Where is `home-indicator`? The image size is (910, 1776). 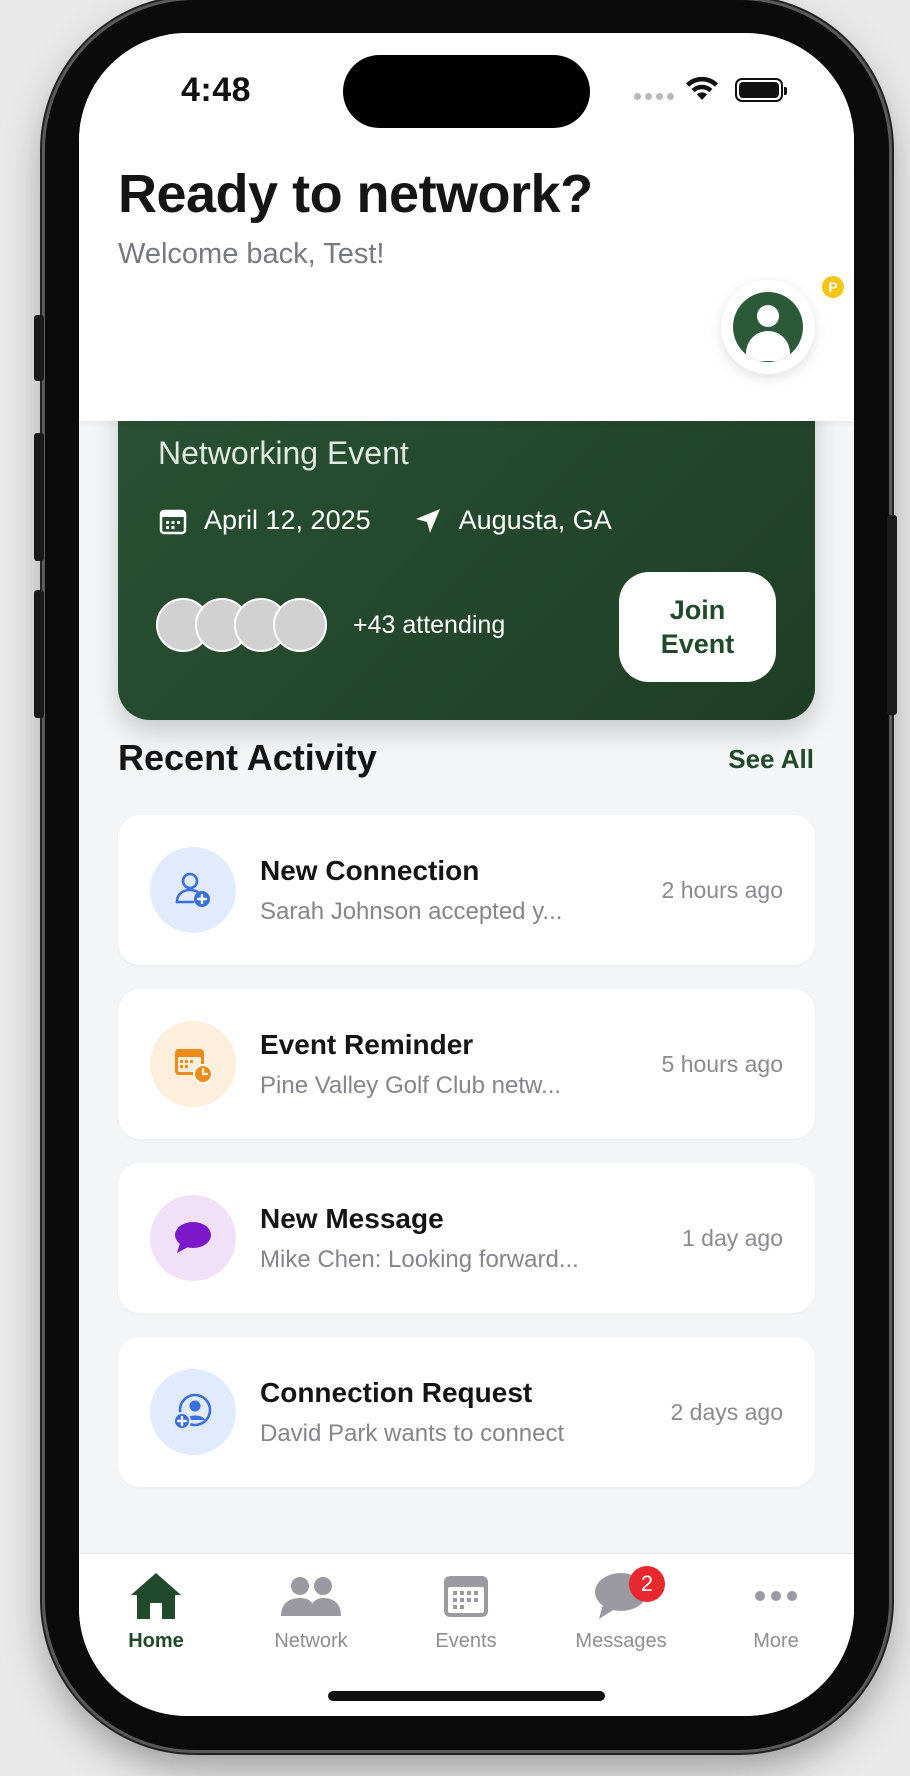 home-indicator is located at coordinates (466, 1696).